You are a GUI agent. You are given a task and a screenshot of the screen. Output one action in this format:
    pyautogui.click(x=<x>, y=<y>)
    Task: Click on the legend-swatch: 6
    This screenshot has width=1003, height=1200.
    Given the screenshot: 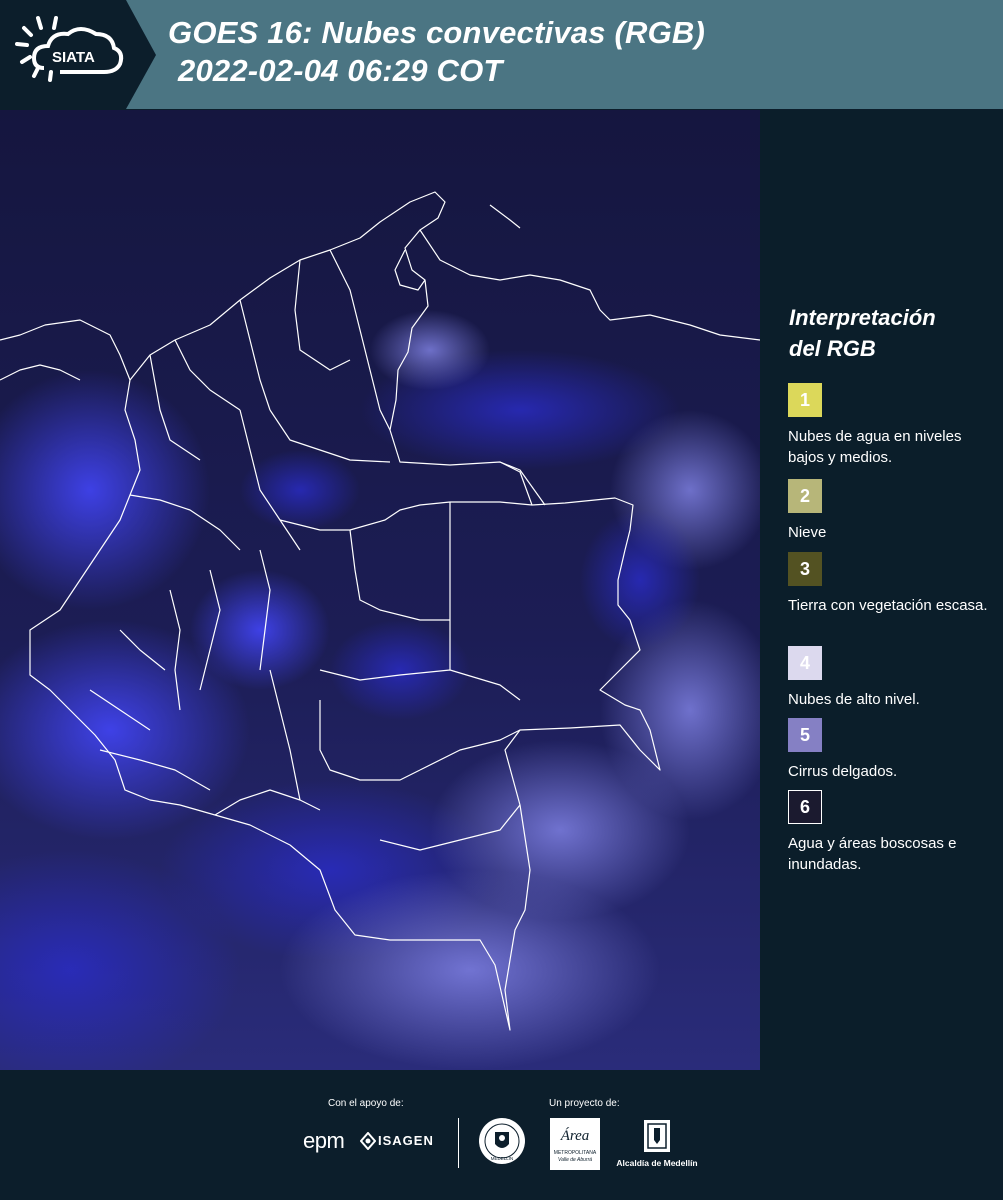 What is the action you would take?
    pyautogui.click(x=805, y=807)
    